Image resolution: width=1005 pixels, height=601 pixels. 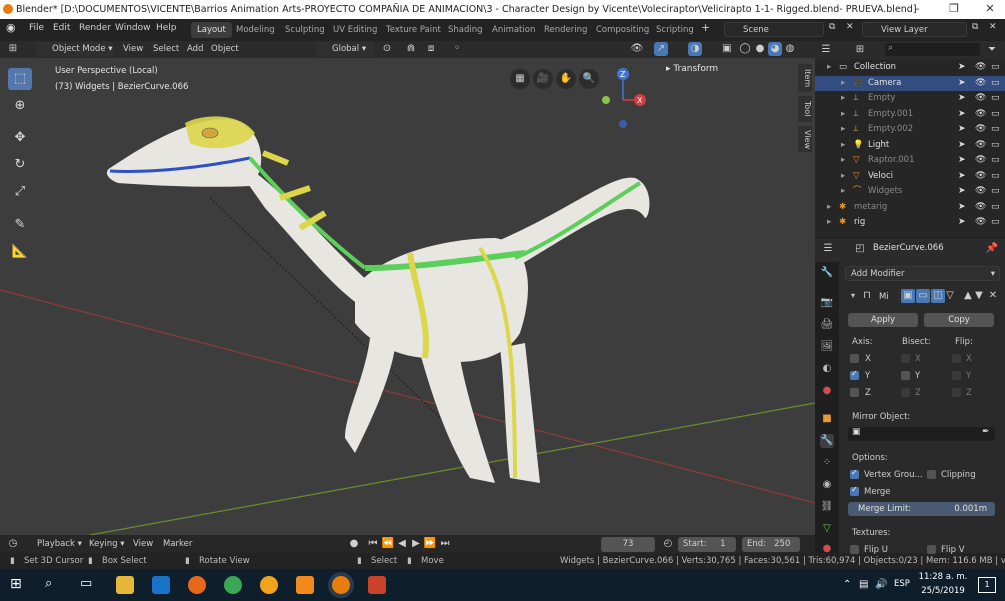 What do you see at coordinates (195, 49) in the screenshot?
I see `menu-add: Add` at bounding box center [195, 49].